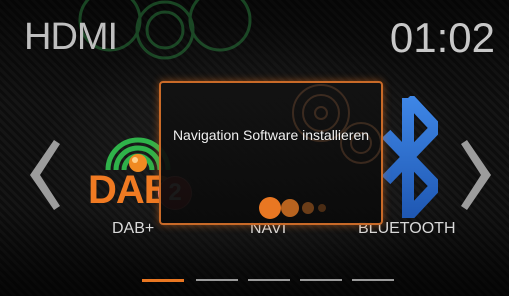 Image resolution: width=509 pixels, height=296 pixels. I want to click on chevron-right-icon, so click(477, 175).